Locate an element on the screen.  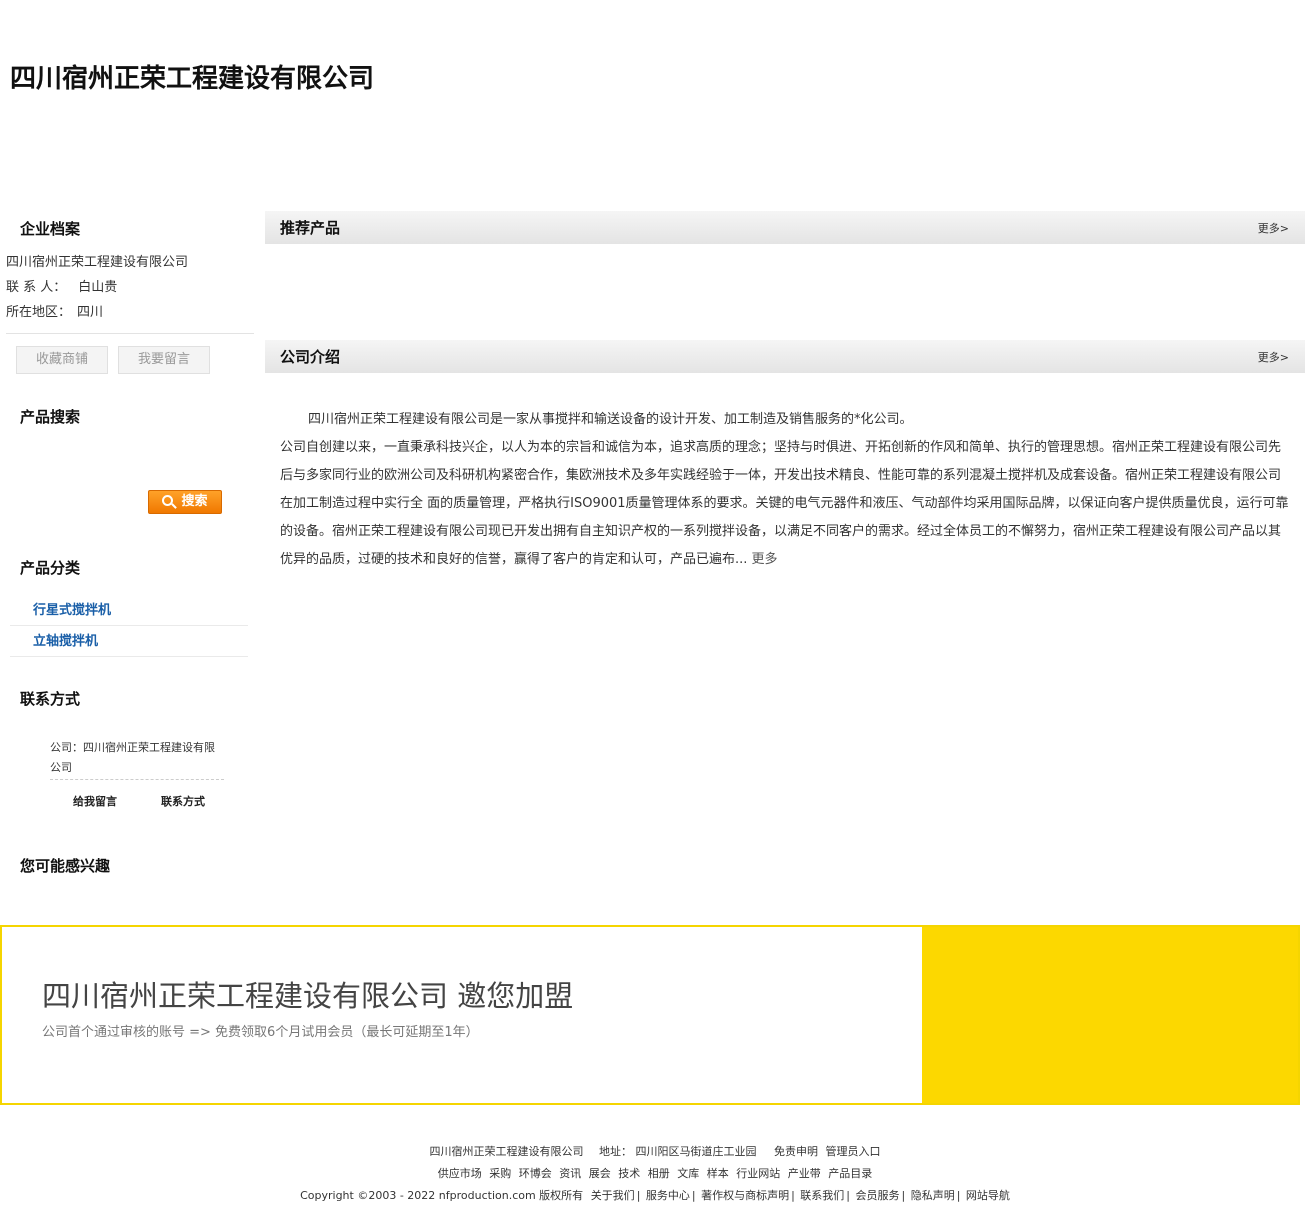
contact-section-title: 联系方式 is located at coordinates (50, 699).